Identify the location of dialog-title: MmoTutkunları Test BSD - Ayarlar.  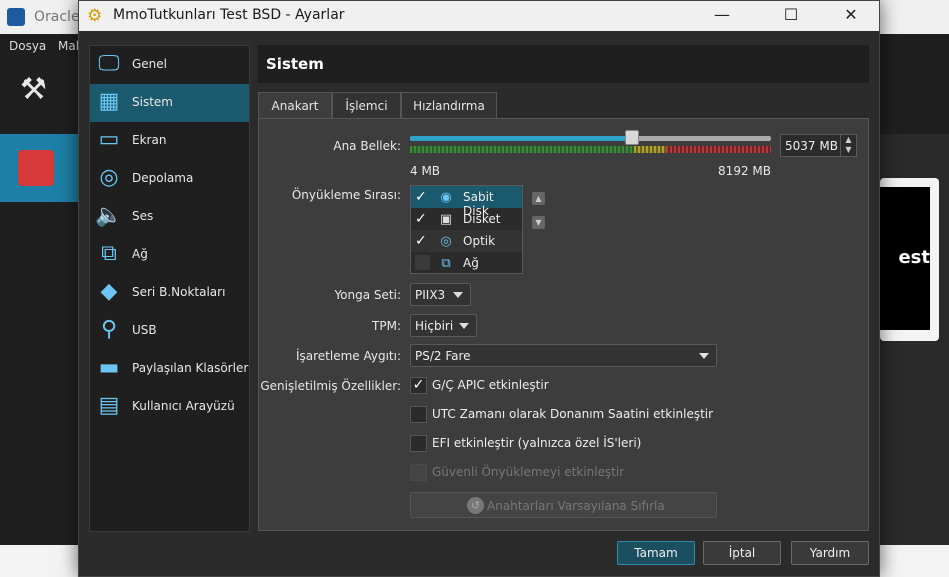
(229, 15).